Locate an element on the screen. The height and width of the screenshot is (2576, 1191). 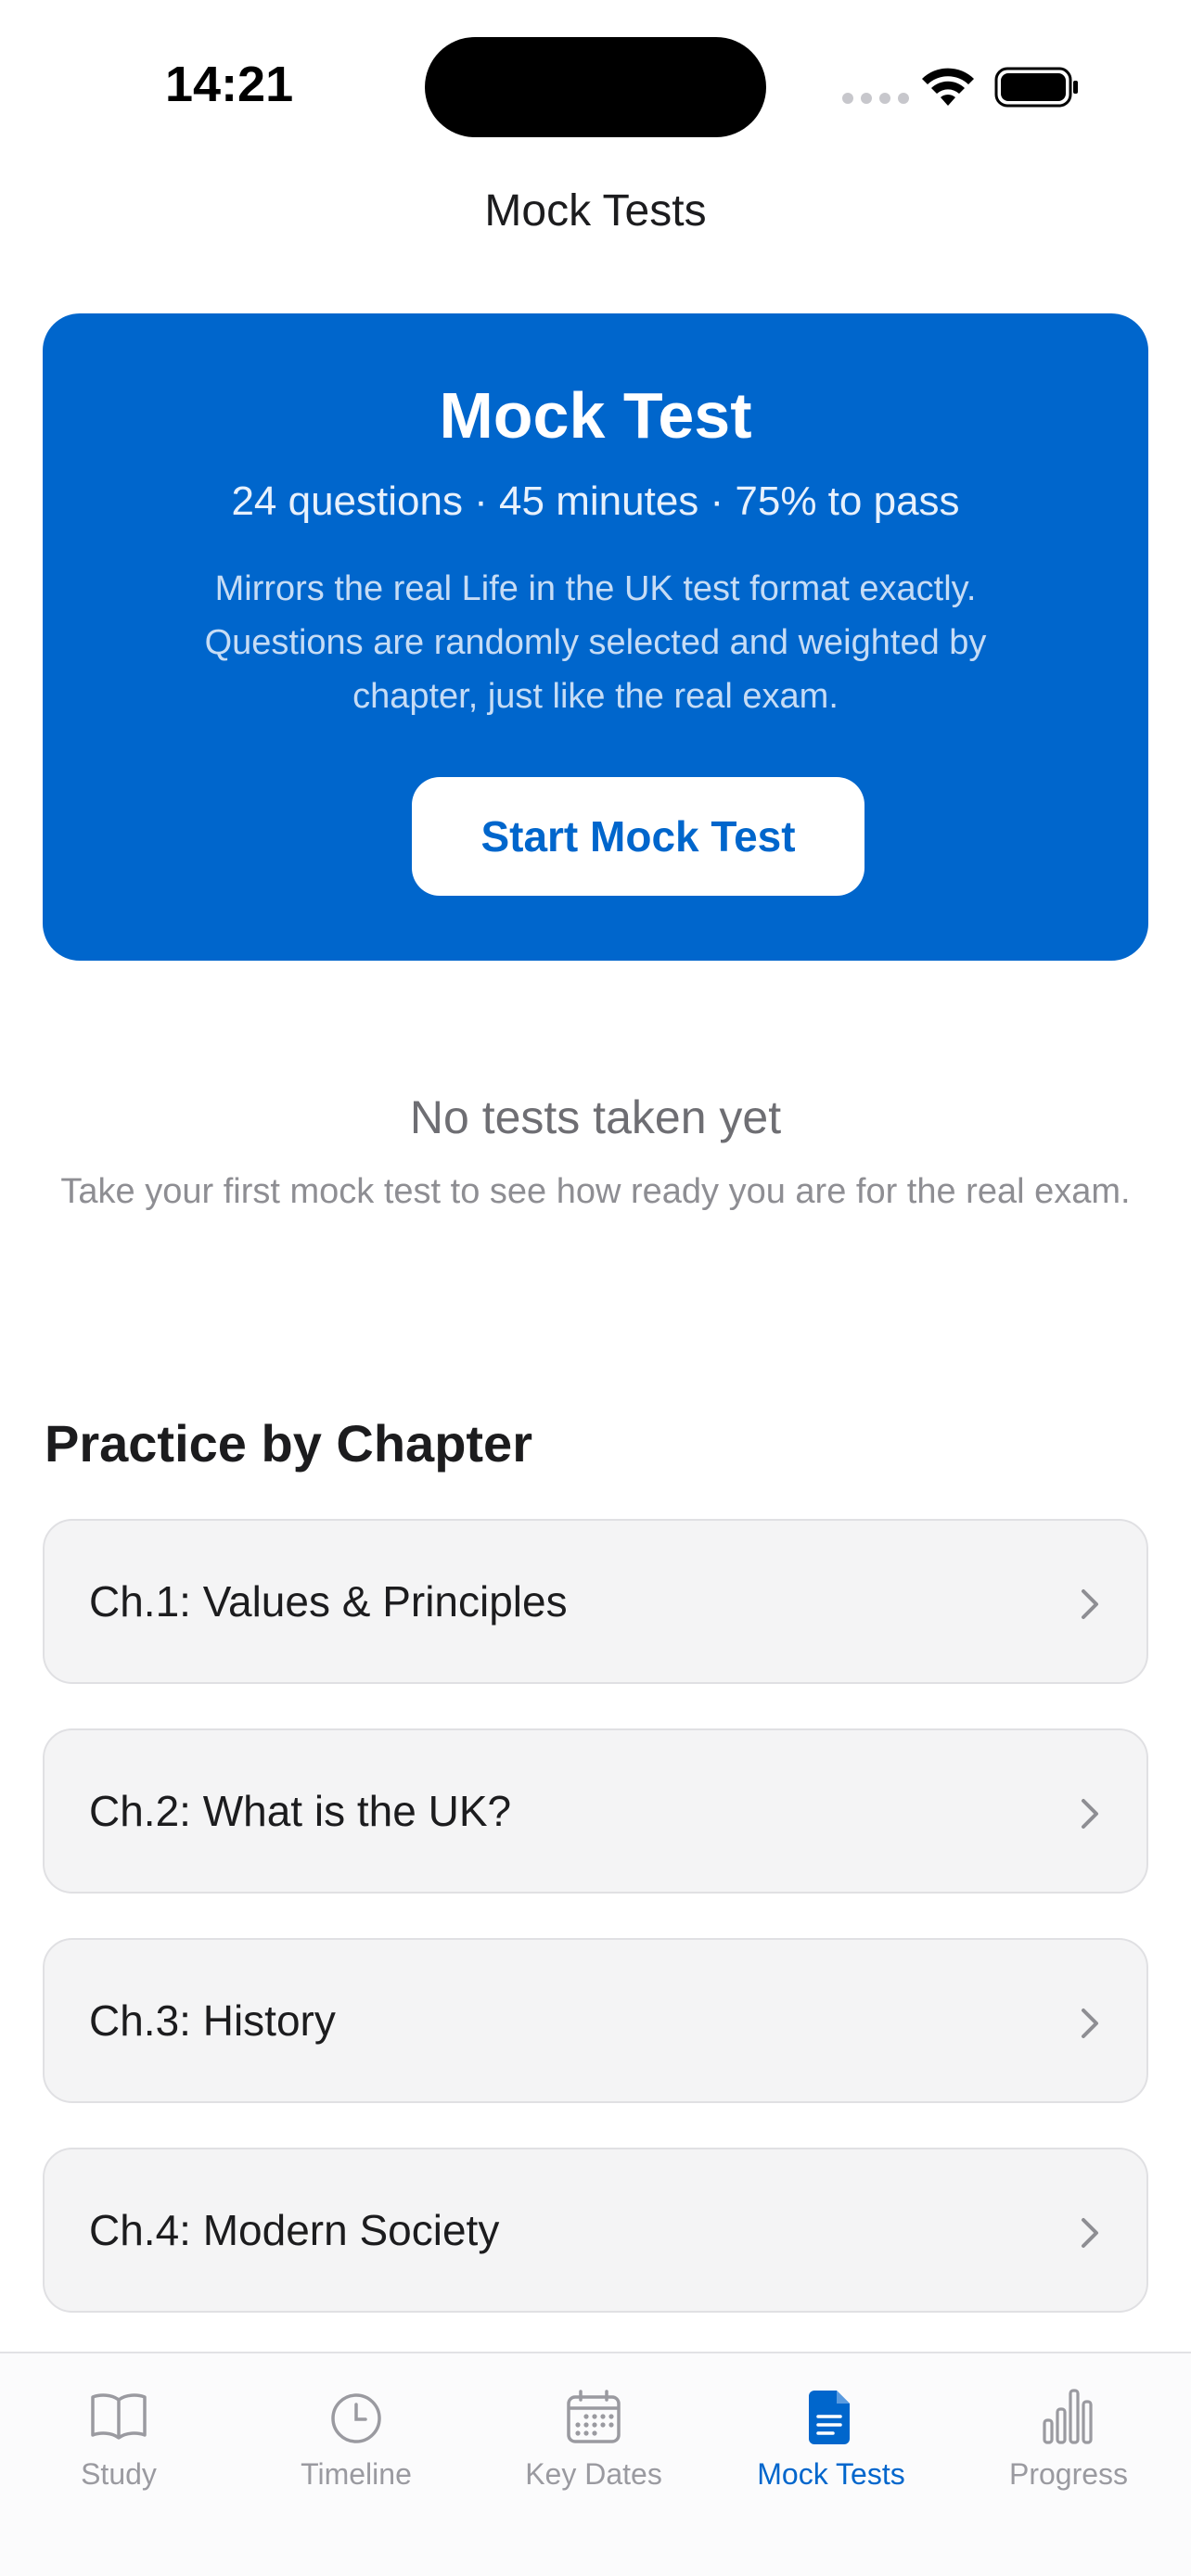
chapter-label: Ch.4: Modern Society is located at coordinates (295, 2230).